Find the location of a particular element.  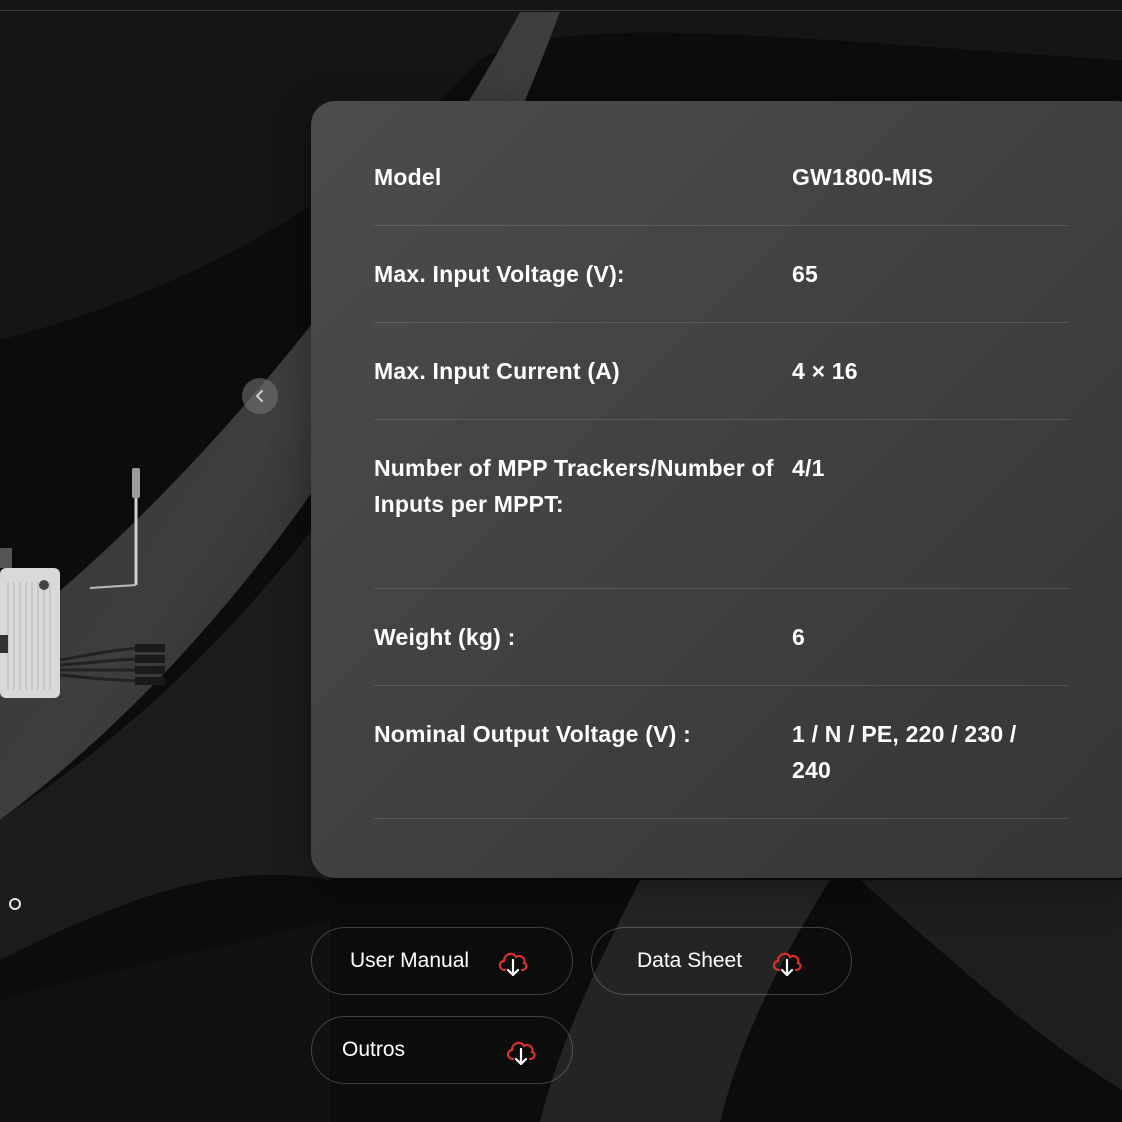

spec-row-max-input-current: Max. Input Current (A) 4 × 16 is located at coordinates (721, 371).